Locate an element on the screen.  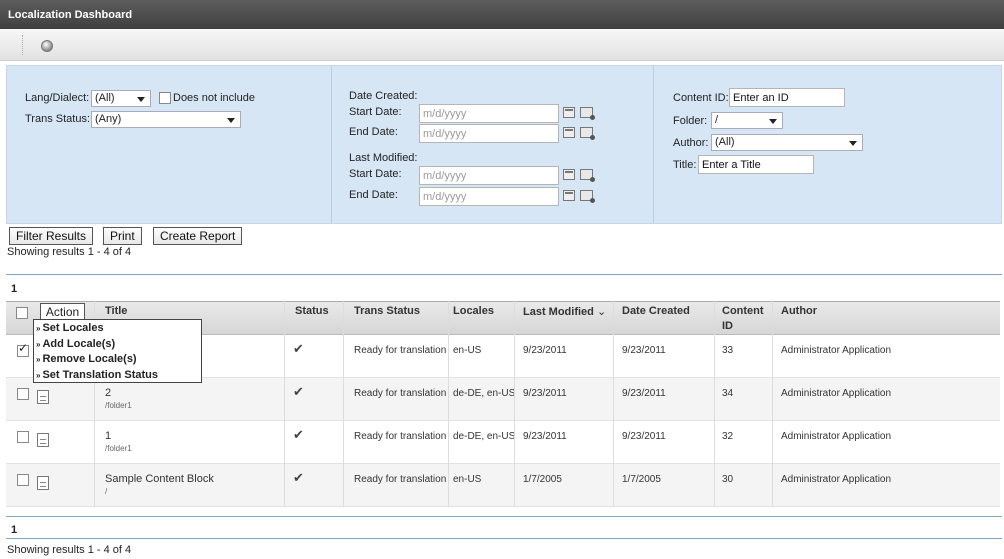
date-created-label: Date Created: is located at coordinates (383, 96).